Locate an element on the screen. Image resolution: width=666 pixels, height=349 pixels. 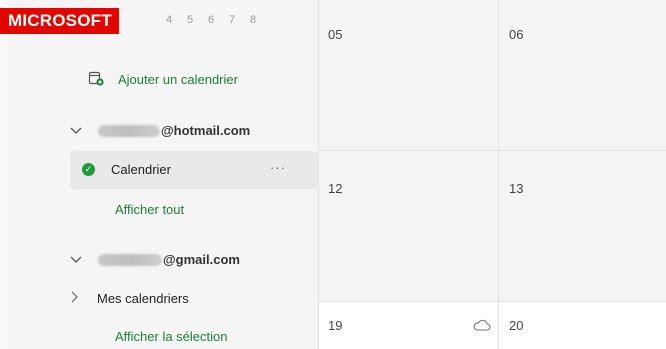
mini-calendar-day: 8 is located at coordinates (253, 20).